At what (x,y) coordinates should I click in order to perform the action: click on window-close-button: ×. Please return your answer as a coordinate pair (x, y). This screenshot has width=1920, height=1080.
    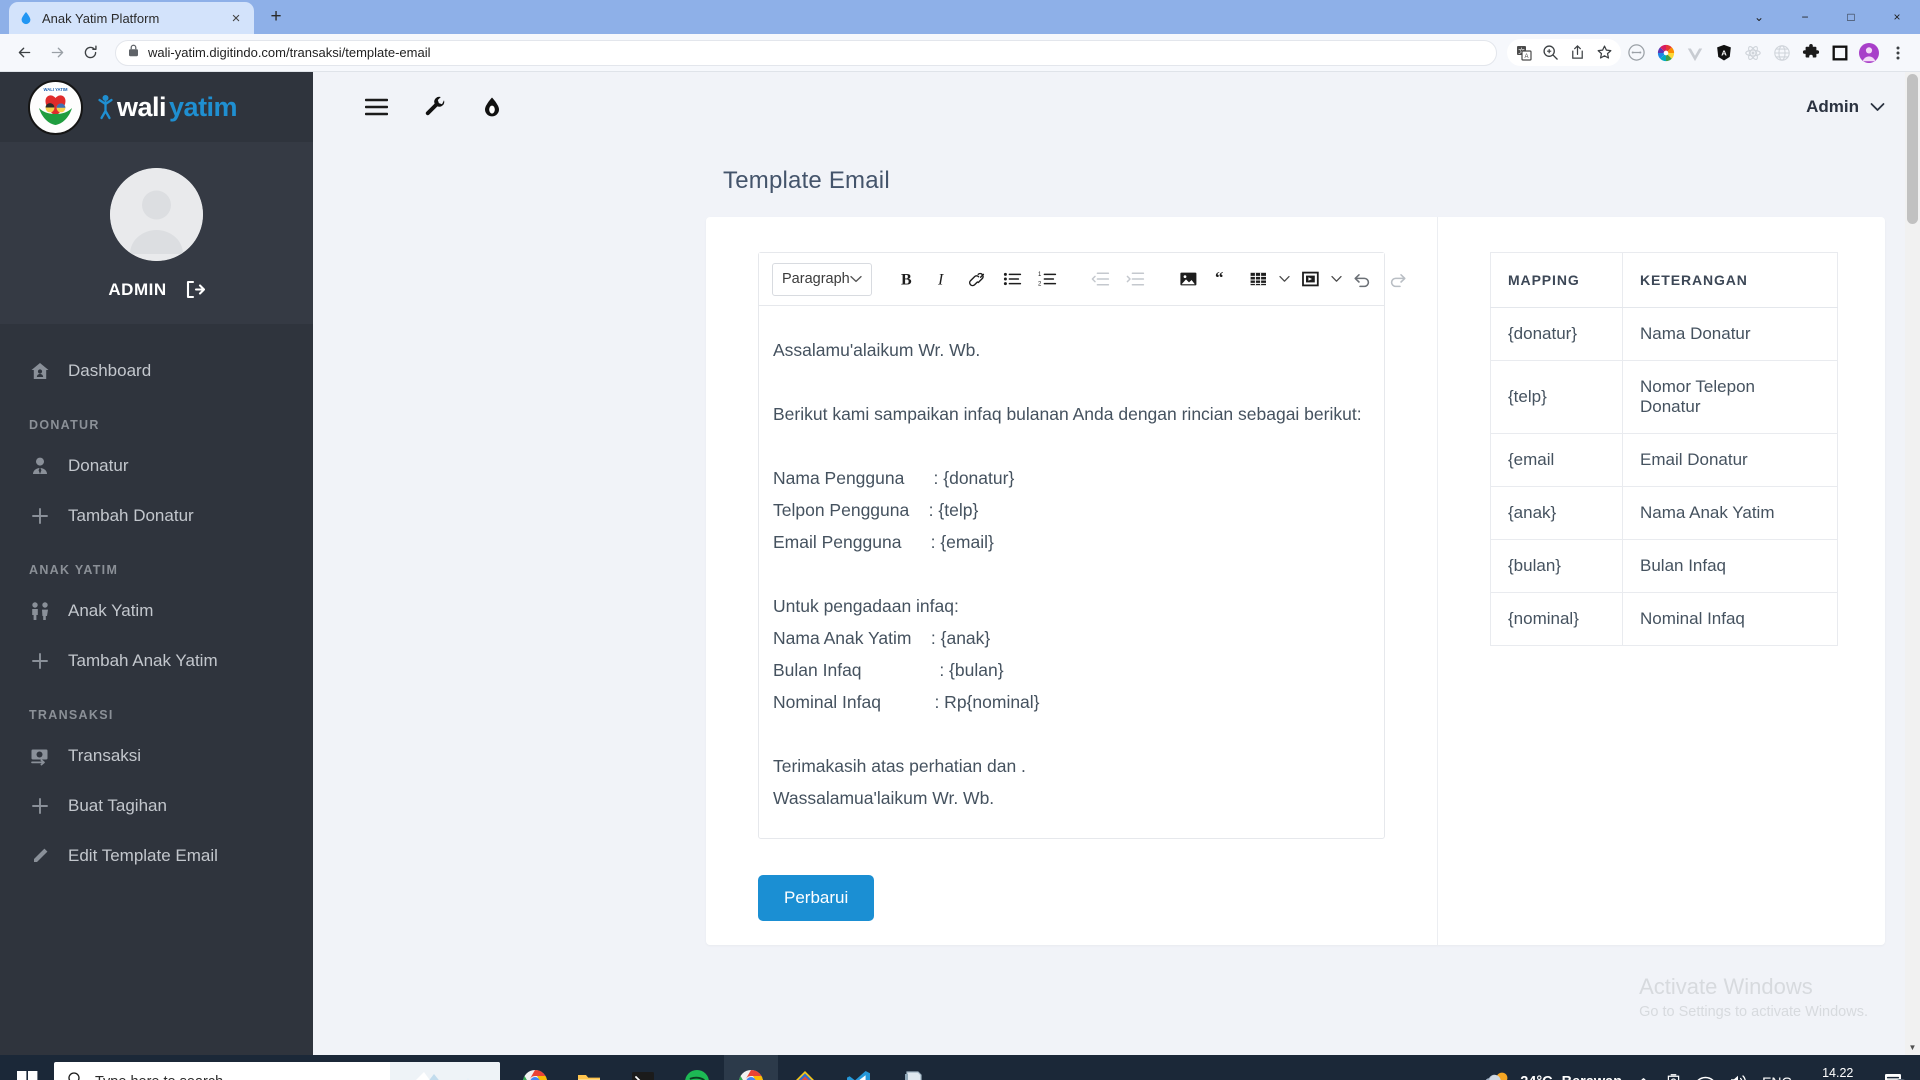
    Looking at the image, I should click on (1897, 17).